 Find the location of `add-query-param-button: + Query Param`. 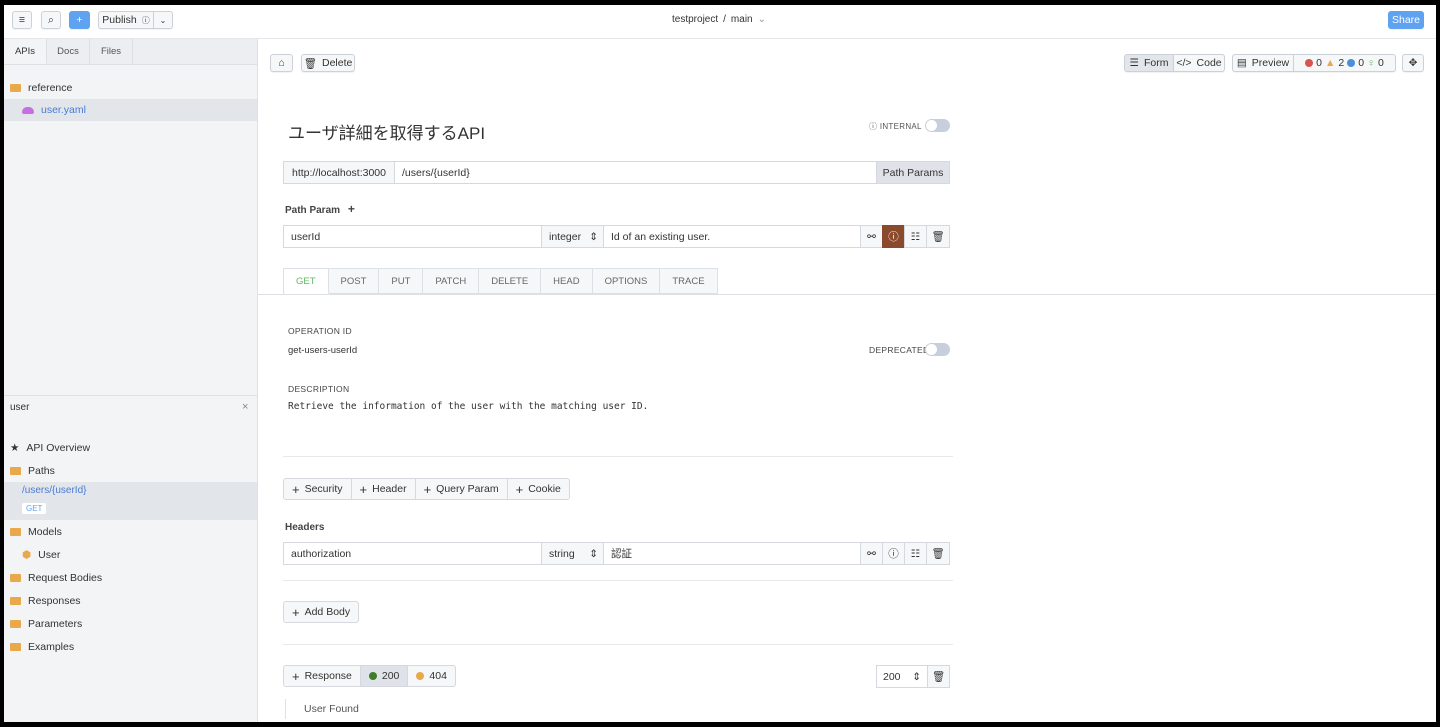

add-query-param-button: + Query Param is located at coordinates (461, 489).